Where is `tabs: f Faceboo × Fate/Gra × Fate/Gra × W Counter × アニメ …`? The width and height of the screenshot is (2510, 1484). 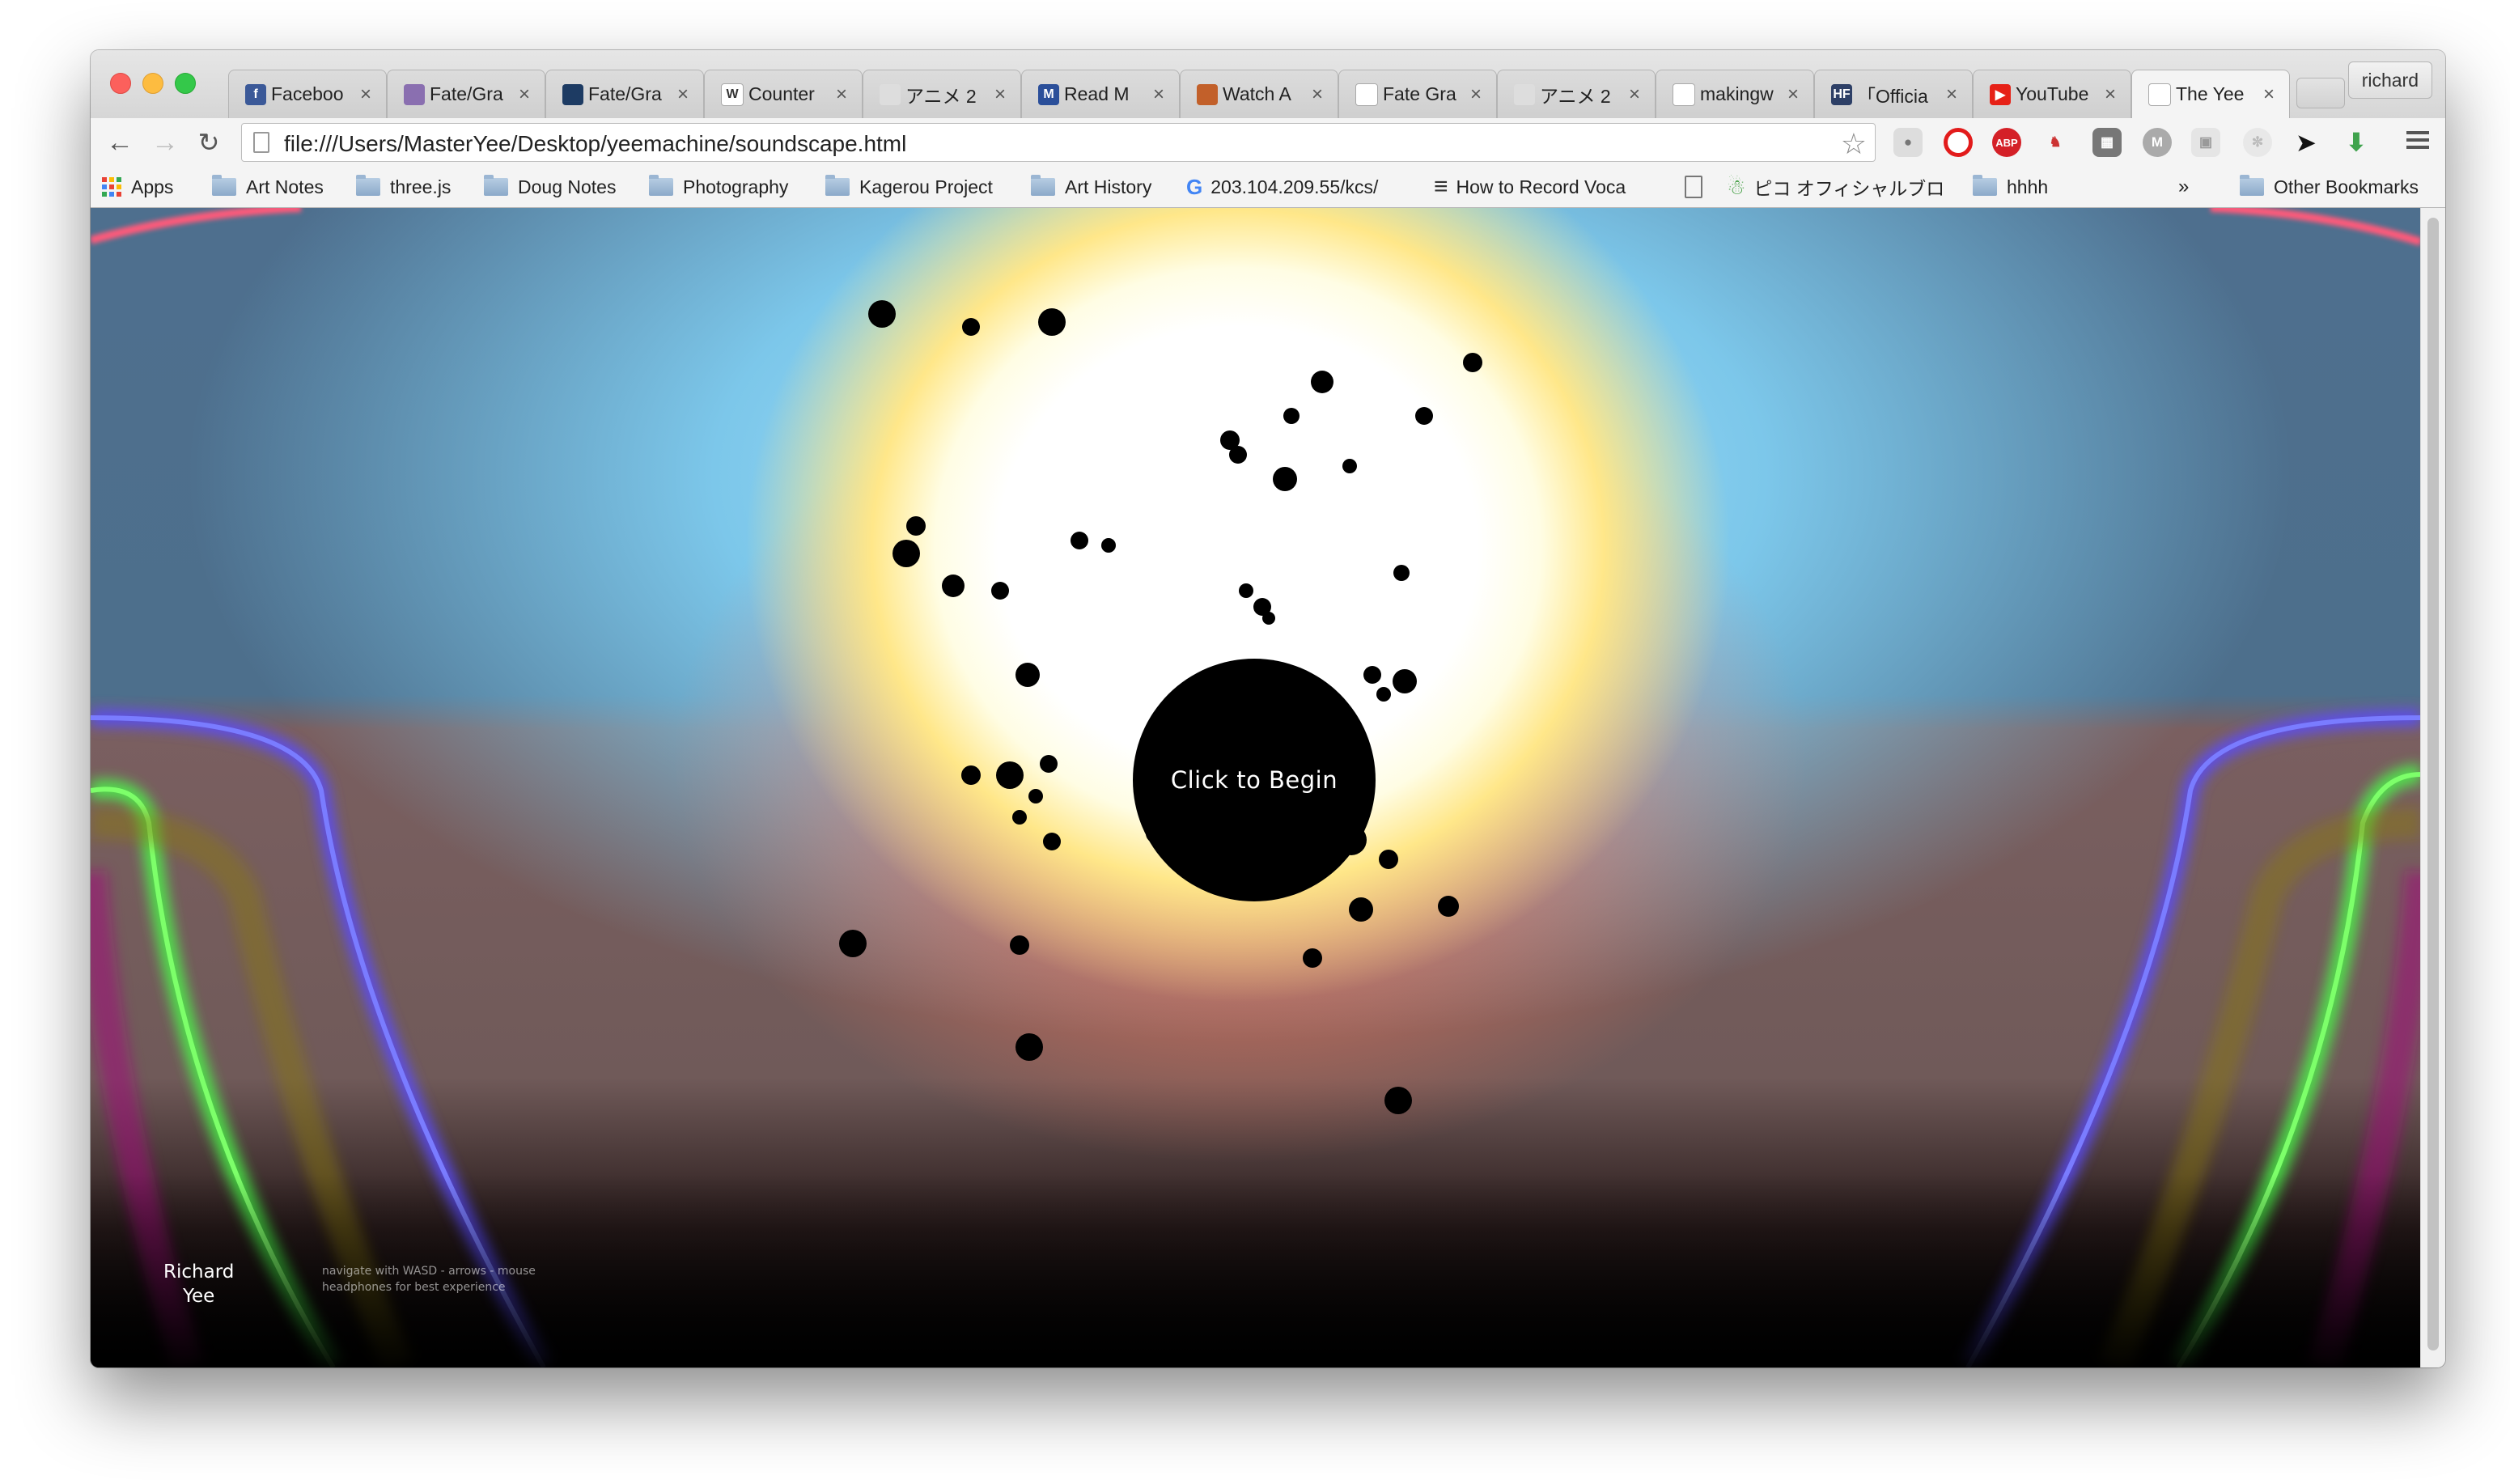
tabs: f Faceboo × Fate/Gra × Fate/Gra × W Counter × アニメ … is located at coordinates (1259, 94).